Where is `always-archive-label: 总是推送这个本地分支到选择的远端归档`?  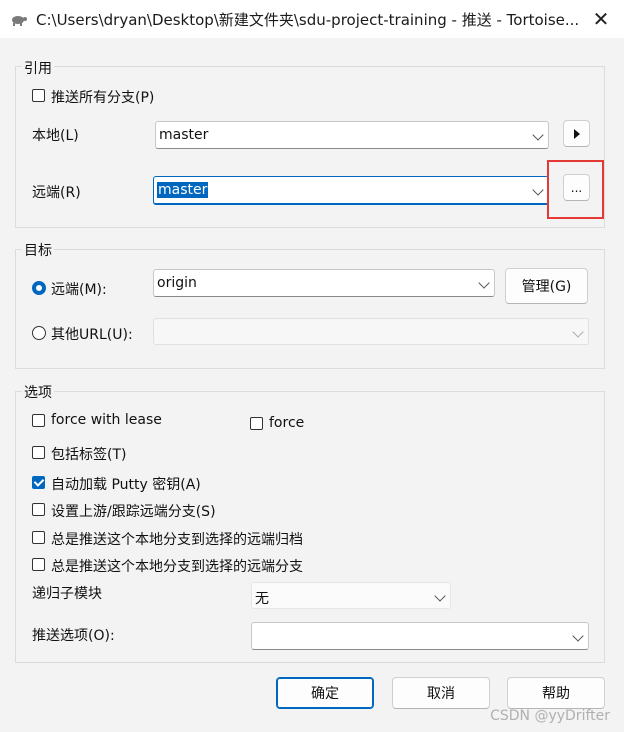
always-archive-label: 总是推送这个本地分支到选择的远端归档 is located at coordinates (177, 539).